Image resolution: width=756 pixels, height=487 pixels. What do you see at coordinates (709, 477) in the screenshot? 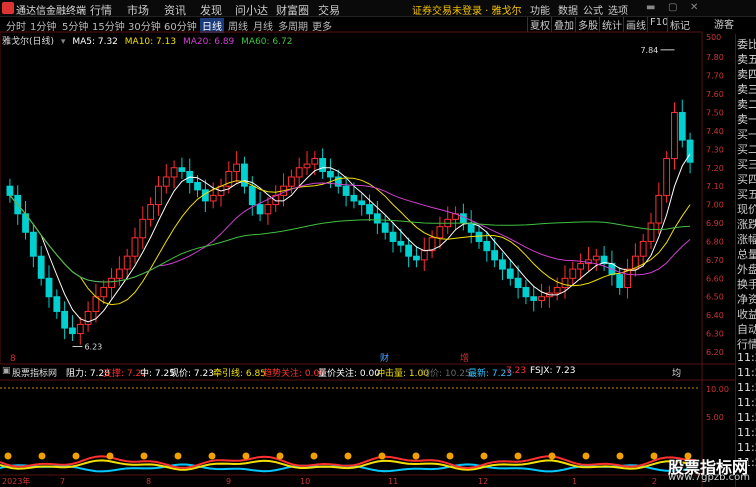
I see `watermark-url: www.7gpzb.com` at bounding box center [709, 477].